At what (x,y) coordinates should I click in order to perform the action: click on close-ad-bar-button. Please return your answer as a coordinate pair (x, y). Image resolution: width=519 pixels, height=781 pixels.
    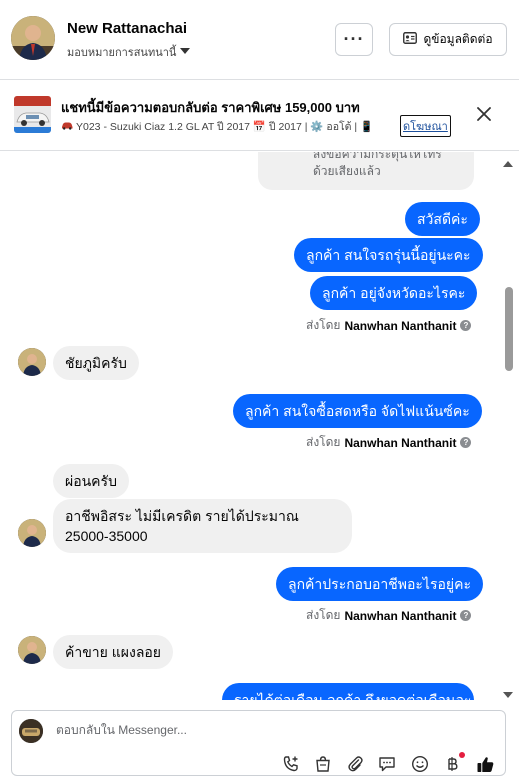
    Looking at the image, I should click on (484, 114).